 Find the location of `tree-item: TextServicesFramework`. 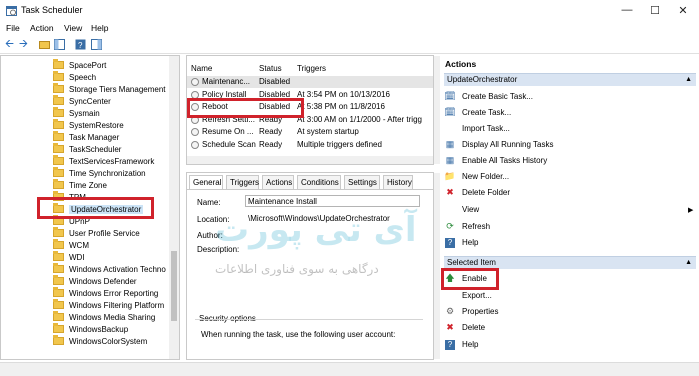

tree-item: TextServicesFramework is located at coordinates (103, 161).